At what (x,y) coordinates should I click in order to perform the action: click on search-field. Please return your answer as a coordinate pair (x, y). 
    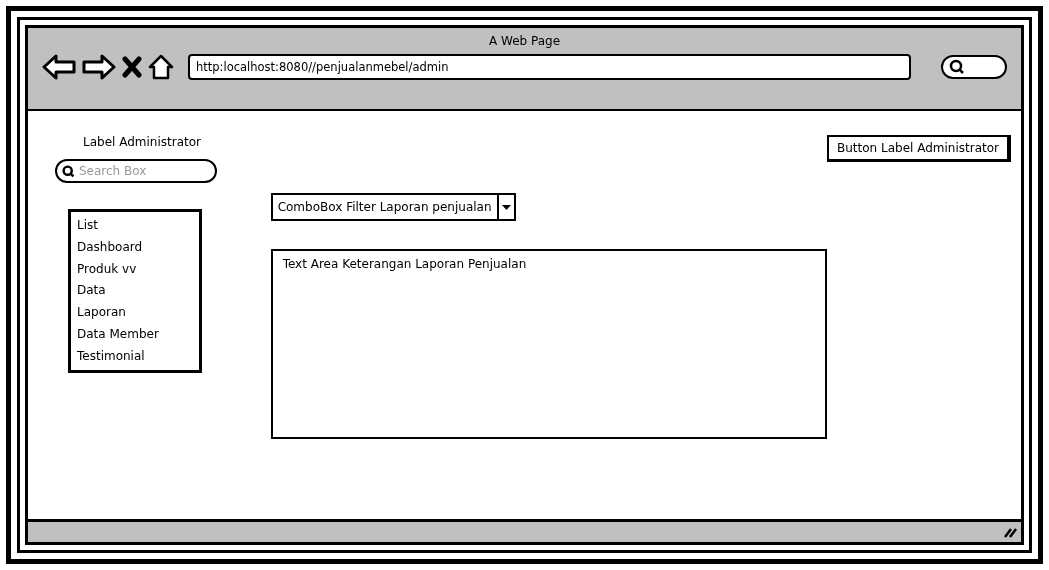
    Looking at the image, I should click on (974, 67).